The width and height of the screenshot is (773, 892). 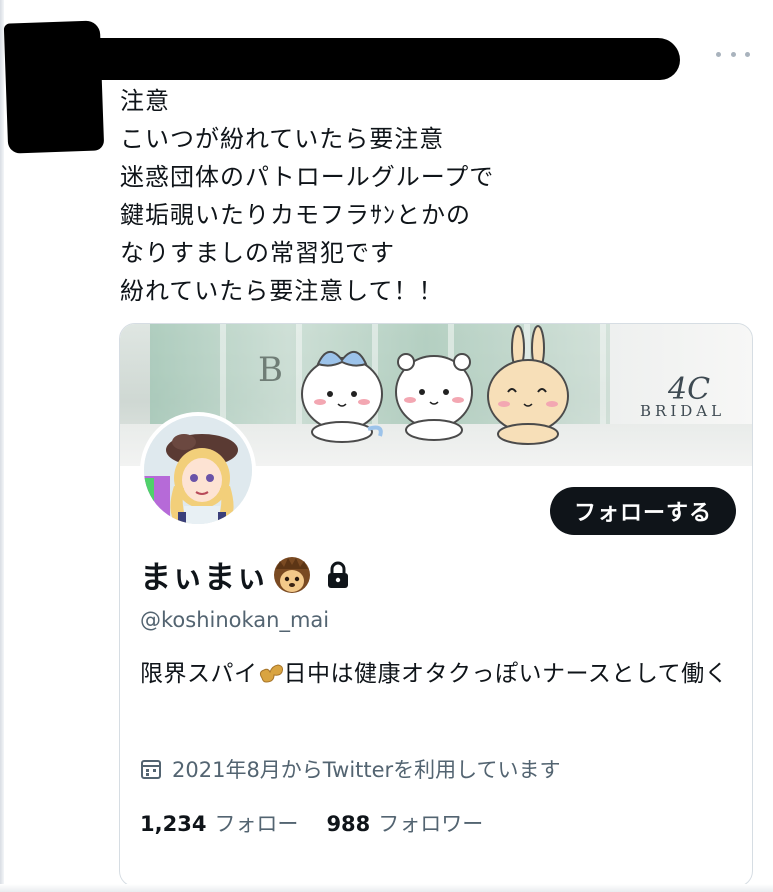 I want to click on screen-bottom-edge, so click(x=386, y=888).